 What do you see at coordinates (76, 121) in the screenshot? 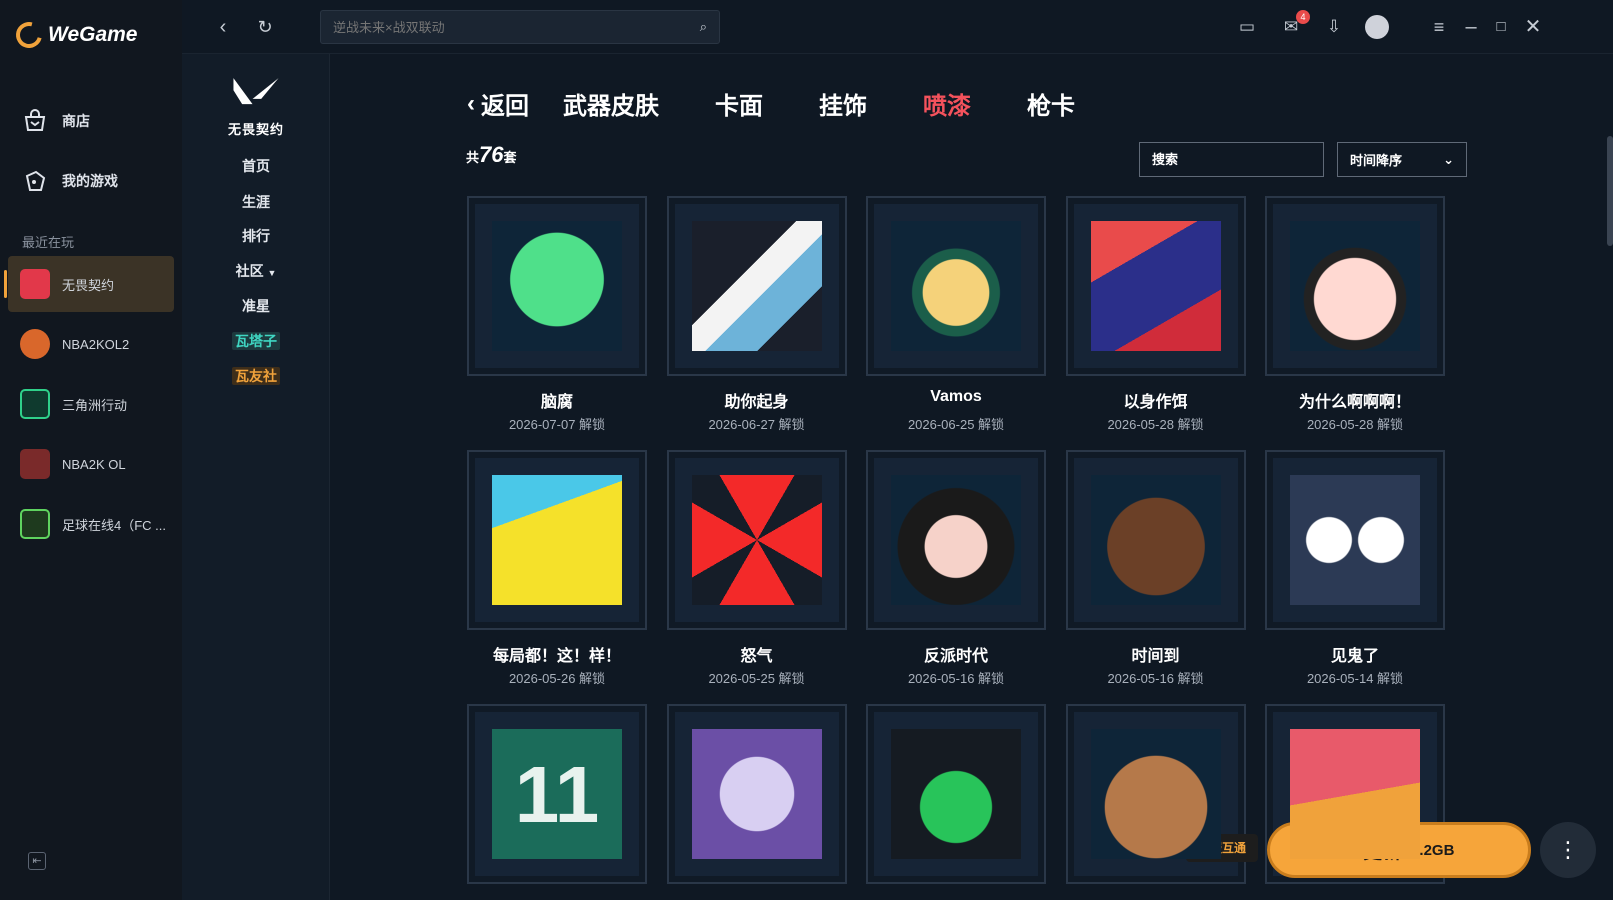
I see `sidebar-item-label: 商店` at bounding box center [76, 121].